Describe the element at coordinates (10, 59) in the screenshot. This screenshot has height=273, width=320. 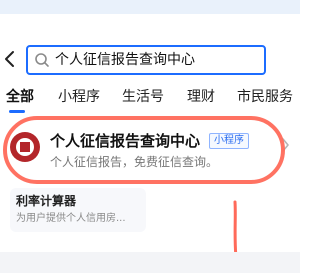
I see `back-chevron-icon` at that location.